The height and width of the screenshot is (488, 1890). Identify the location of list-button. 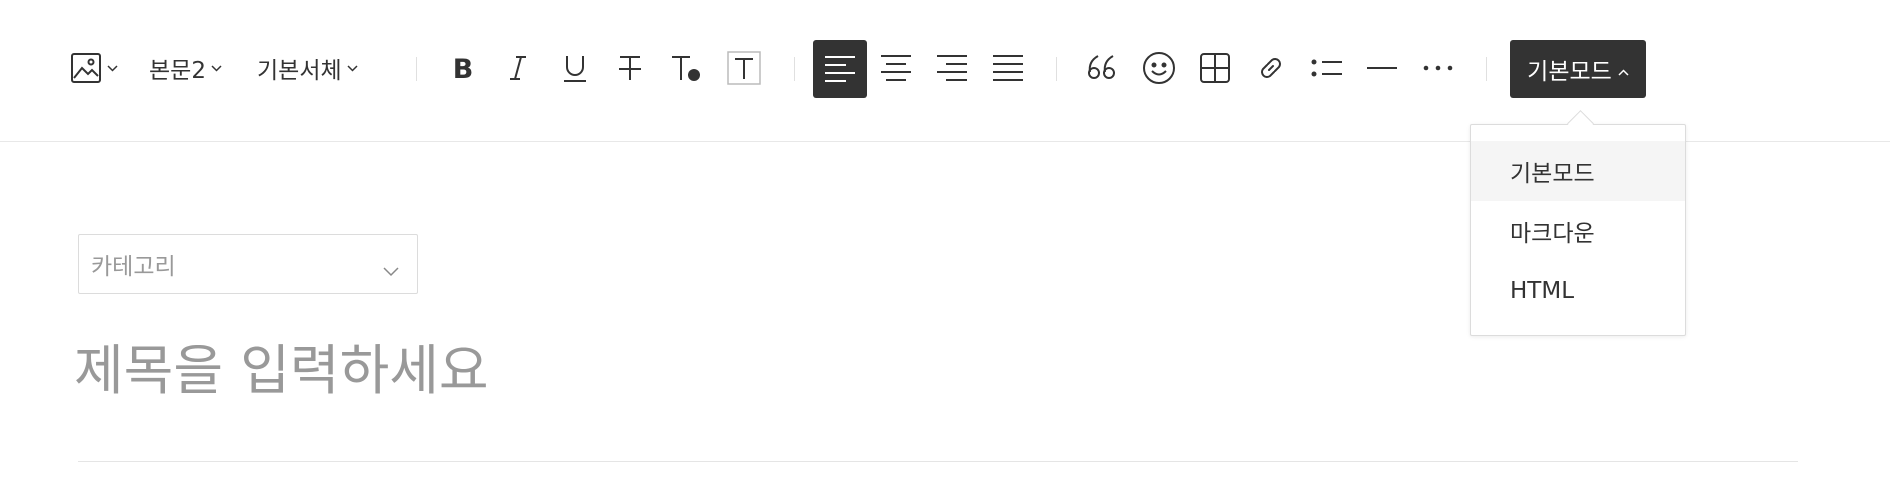
(1327, 68).